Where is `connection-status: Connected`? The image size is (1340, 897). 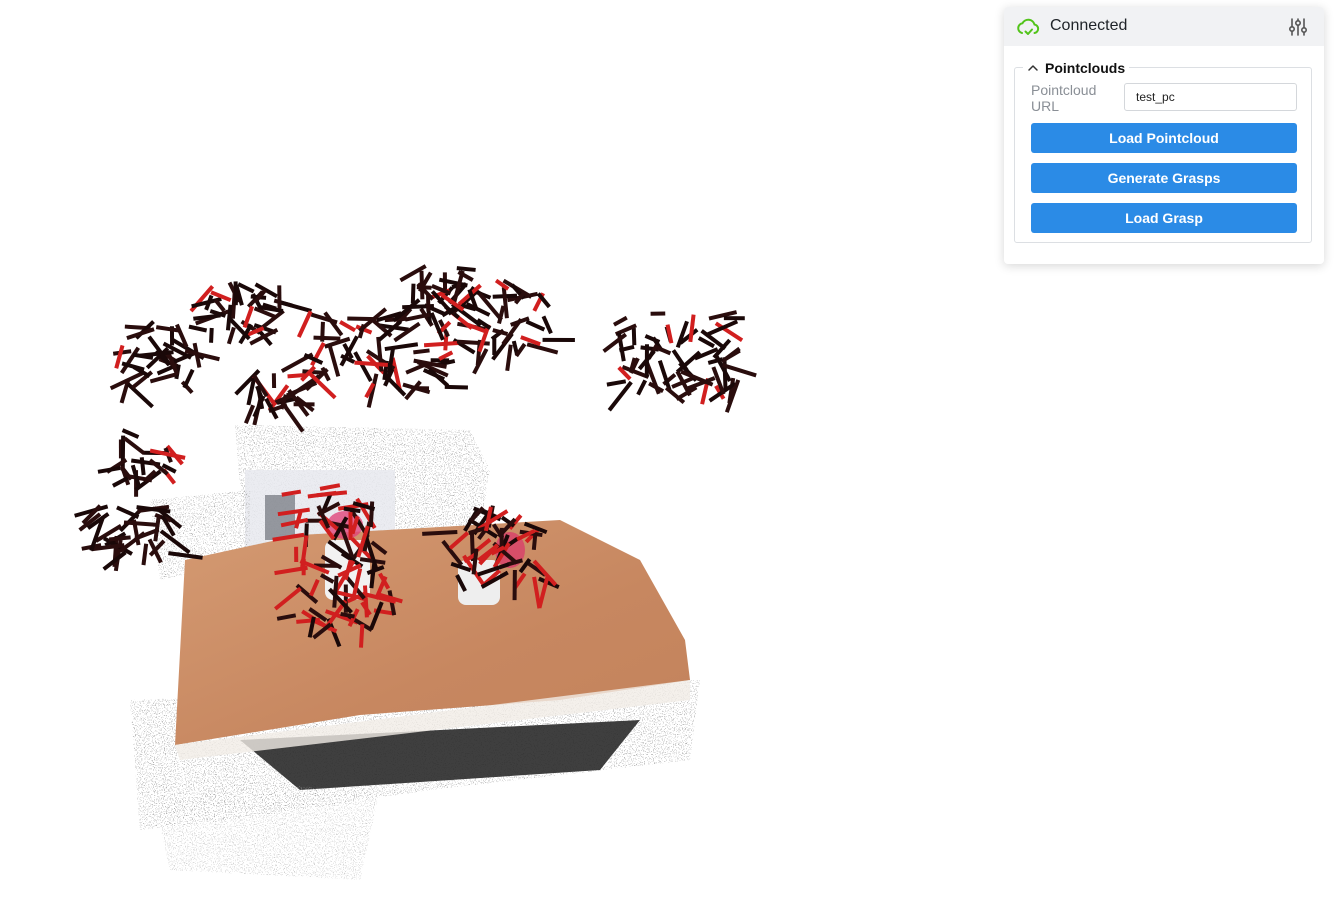
connection-status: Connected is located at coordinates (1089, 25).